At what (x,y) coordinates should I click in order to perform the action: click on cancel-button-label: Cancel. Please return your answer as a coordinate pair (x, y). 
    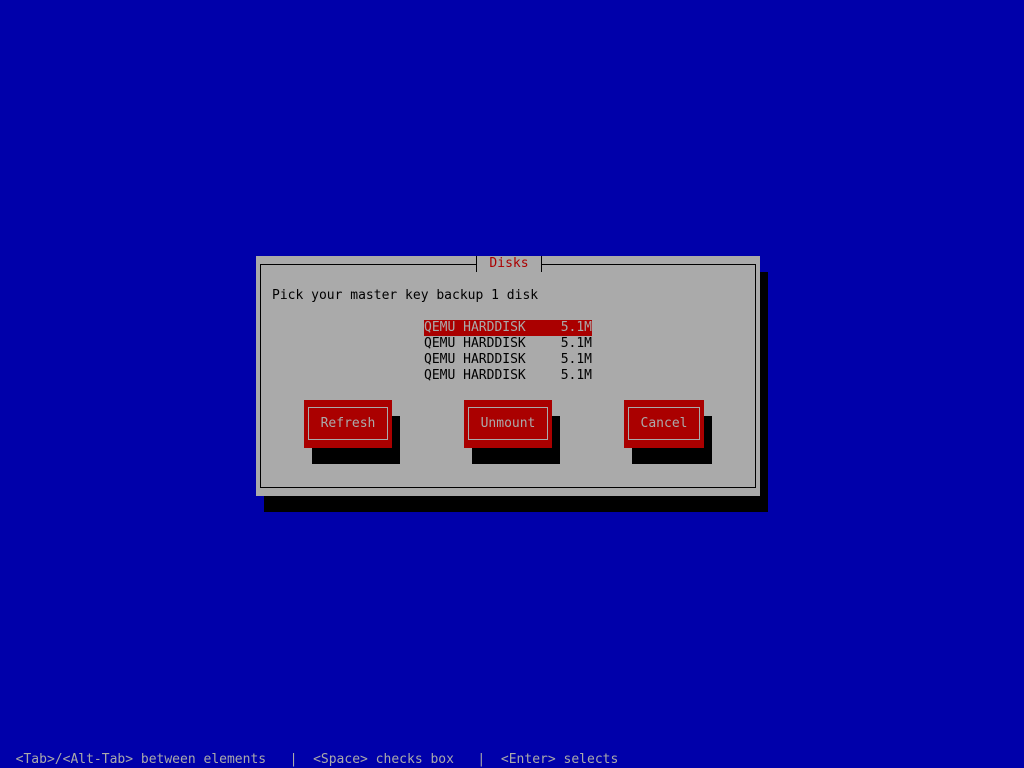
    Looking at the image, I should click on (664, 423).